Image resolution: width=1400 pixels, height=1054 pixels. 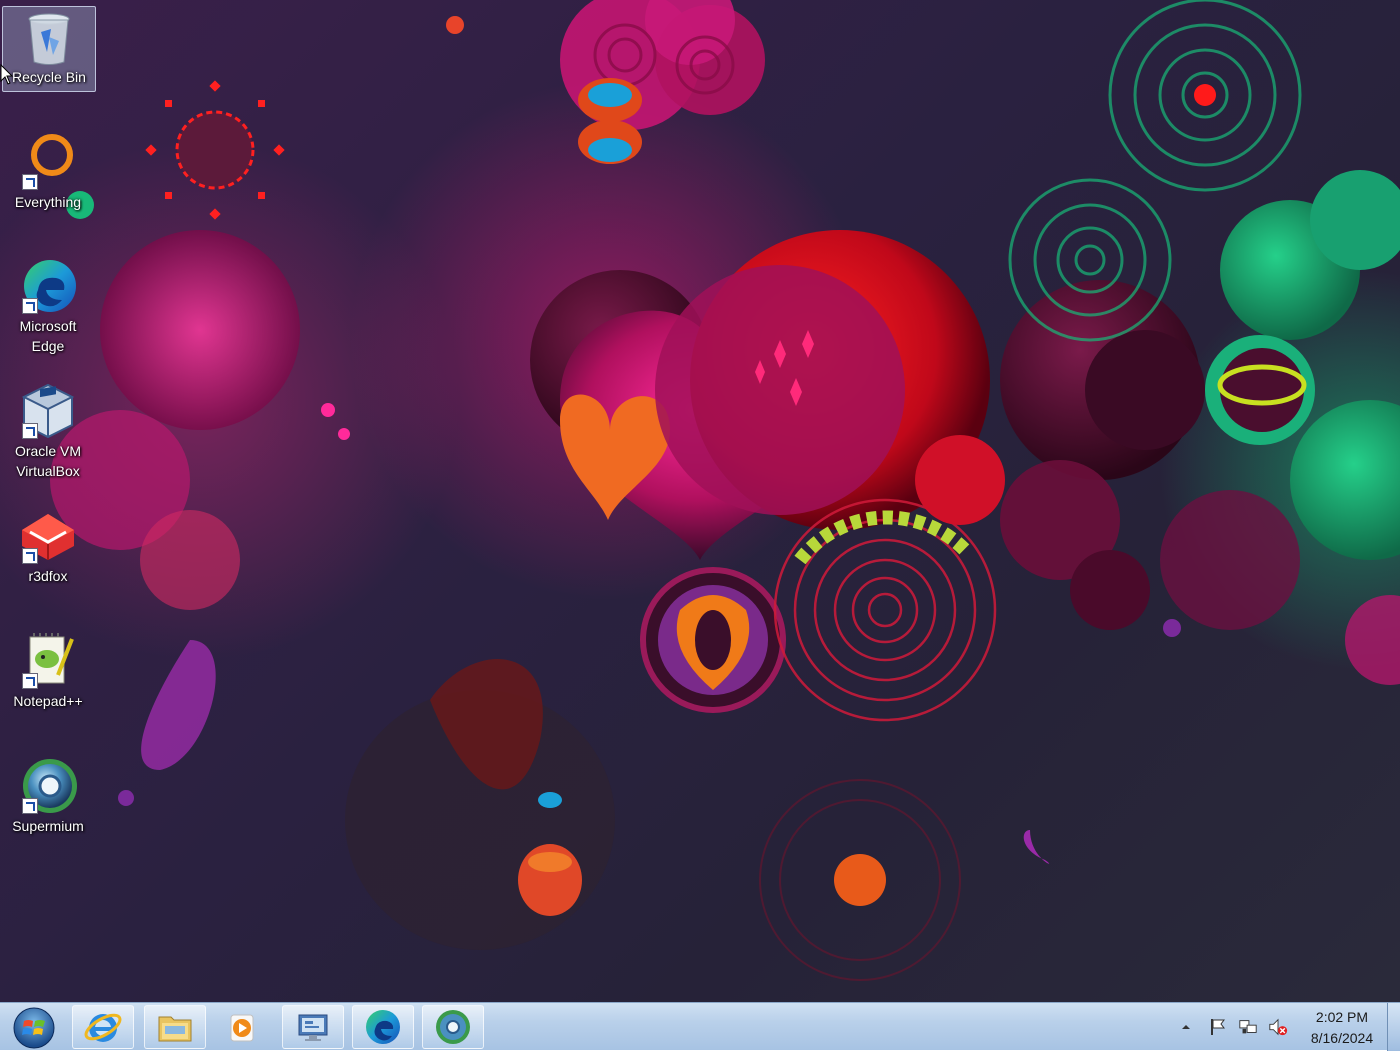 I want to click on taskbar-remote-desktop, so click(x=313, y=1027).